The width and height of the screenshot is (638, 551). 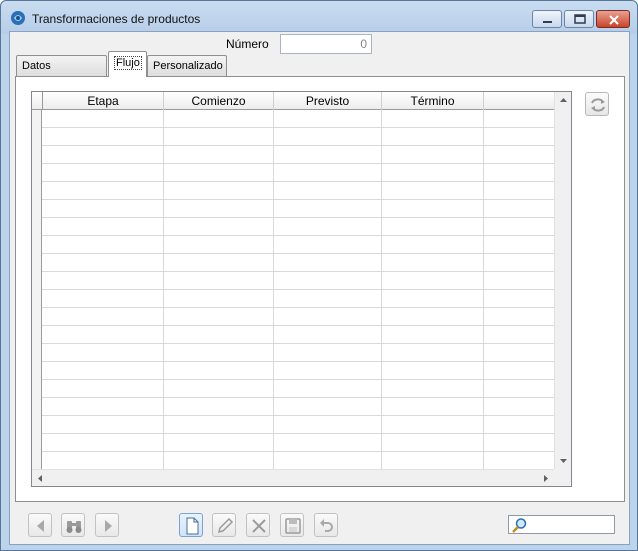 What do you see at coordinates (40, 525) in the screenshot?
I see `previous-button` at bounding box center [40, 525].